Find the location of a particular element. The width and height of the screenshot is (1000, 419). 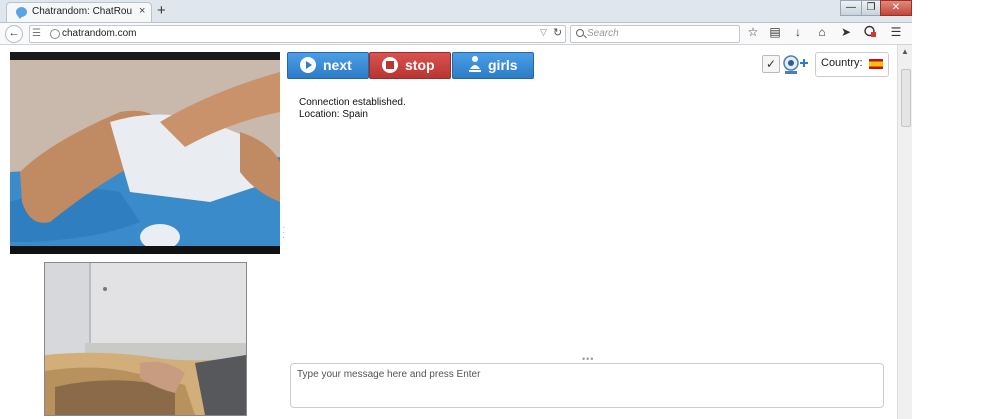

checkmark-icon: ✓ is located at coordinates (771, 64).